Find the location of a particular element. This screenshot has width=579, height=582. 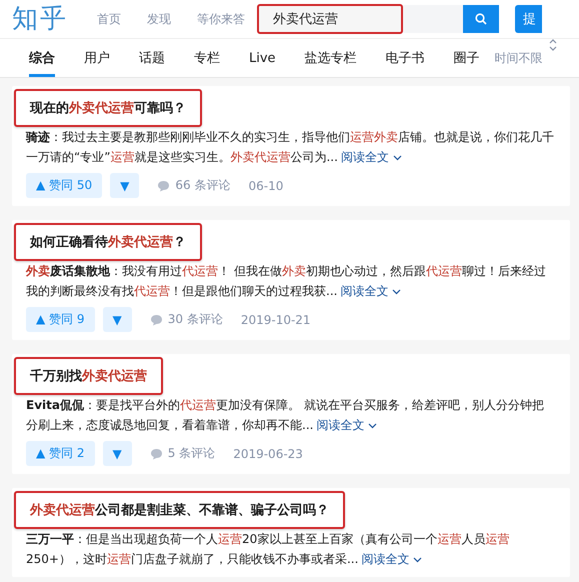

filter-tab: 话题 is located at coordinates (152, 58).